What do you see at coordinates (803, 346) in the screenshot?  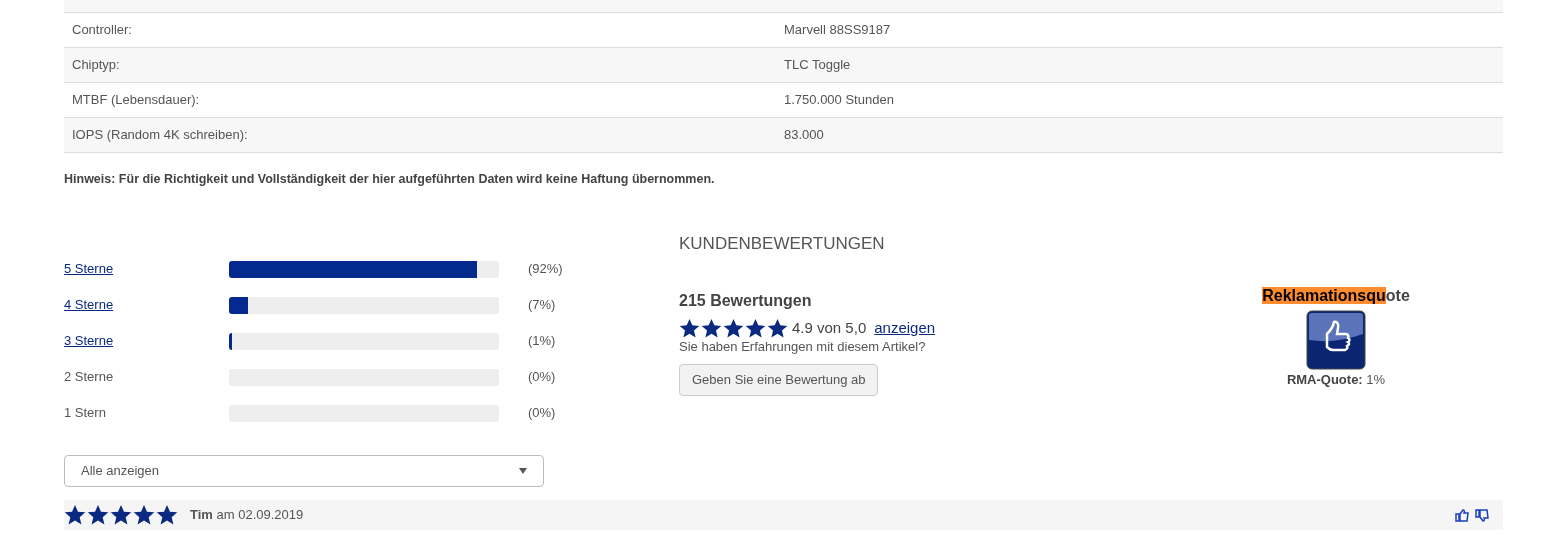 I see `review-prompt: Sie haben Erfahrungen mit diesem Artikel?` at bounding box center [803, 346].